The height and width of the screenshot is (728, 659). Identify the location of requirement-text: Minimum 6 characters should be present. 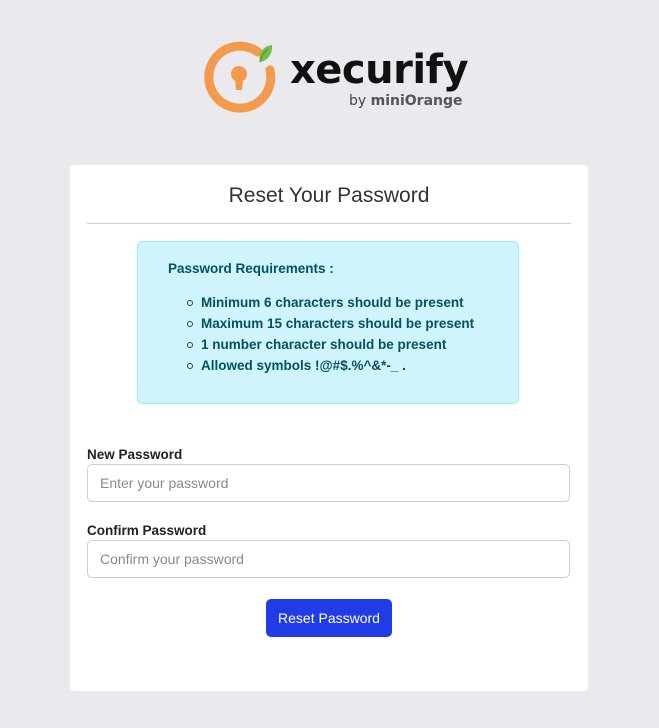
(332, 302).